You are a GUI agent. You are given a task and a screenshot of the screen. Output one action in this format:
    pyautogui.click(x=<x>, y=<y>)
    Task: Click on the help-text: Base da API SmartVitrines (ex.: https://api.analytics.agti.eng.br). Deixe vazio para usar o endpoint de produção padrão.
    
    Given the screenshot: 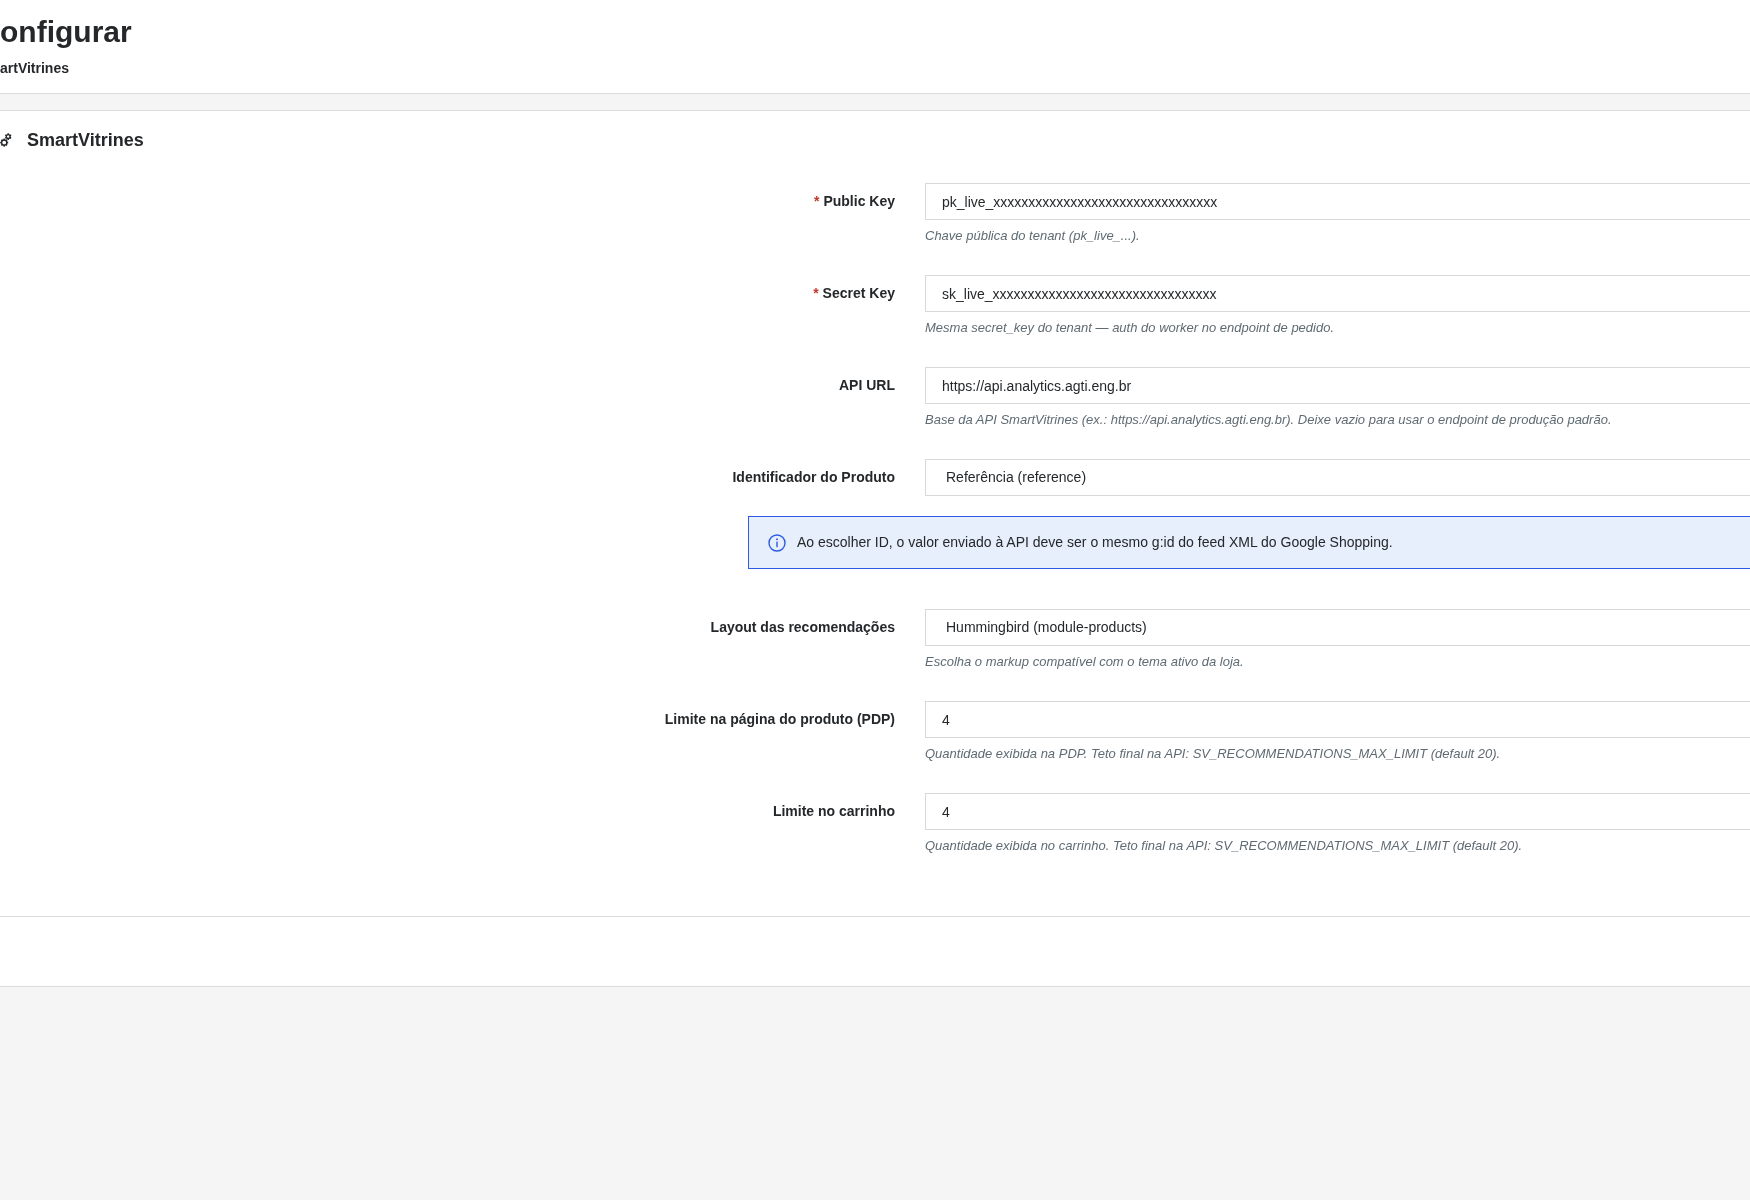 What is the action you would take?
    pyautogui.click(x=1269, y=420)
    